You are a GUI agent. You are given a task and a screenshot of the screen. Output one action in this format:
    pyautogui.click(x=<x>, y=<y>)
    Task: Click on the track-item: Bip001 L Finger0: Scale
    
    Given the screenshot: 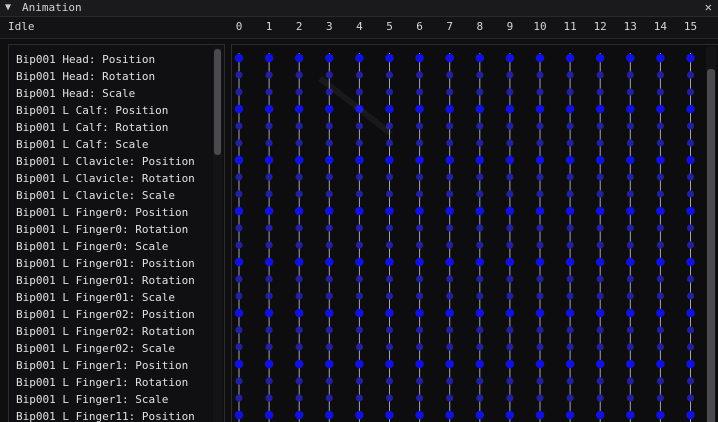 What is the action you would take?
    pyautogui.click(x=92, y=246)
    